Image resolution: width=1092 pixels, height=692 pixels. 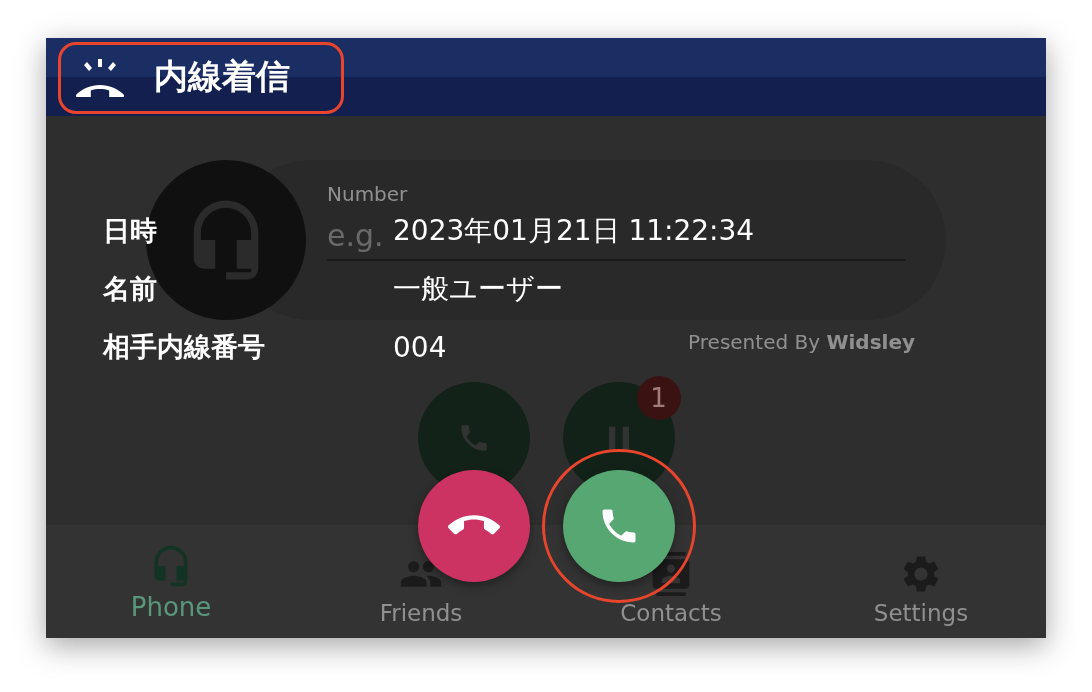 I want to click on credit-text: Presented By Widsley, so click(x=801, y=342).